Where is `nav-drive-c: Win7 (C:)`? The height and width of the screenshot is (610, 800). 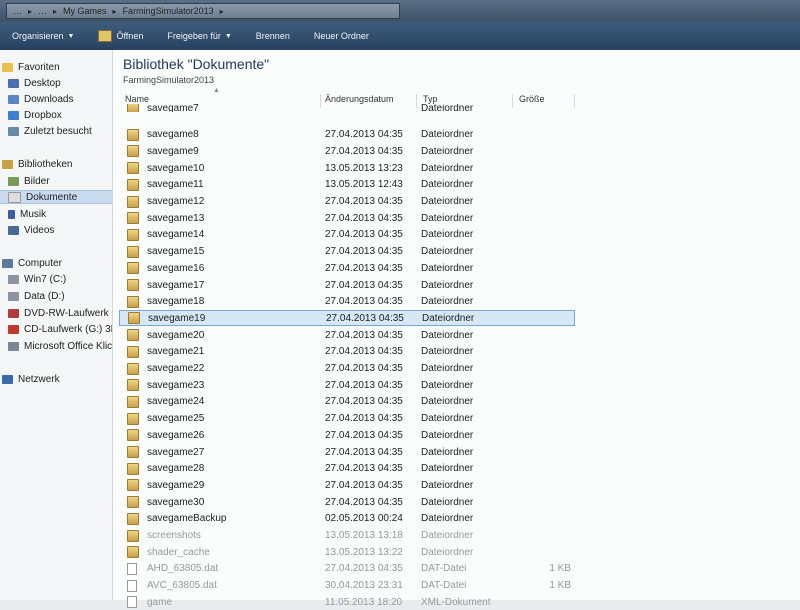
nav-drive-c: Win7 (C:) is located at coordinates (60, 279).